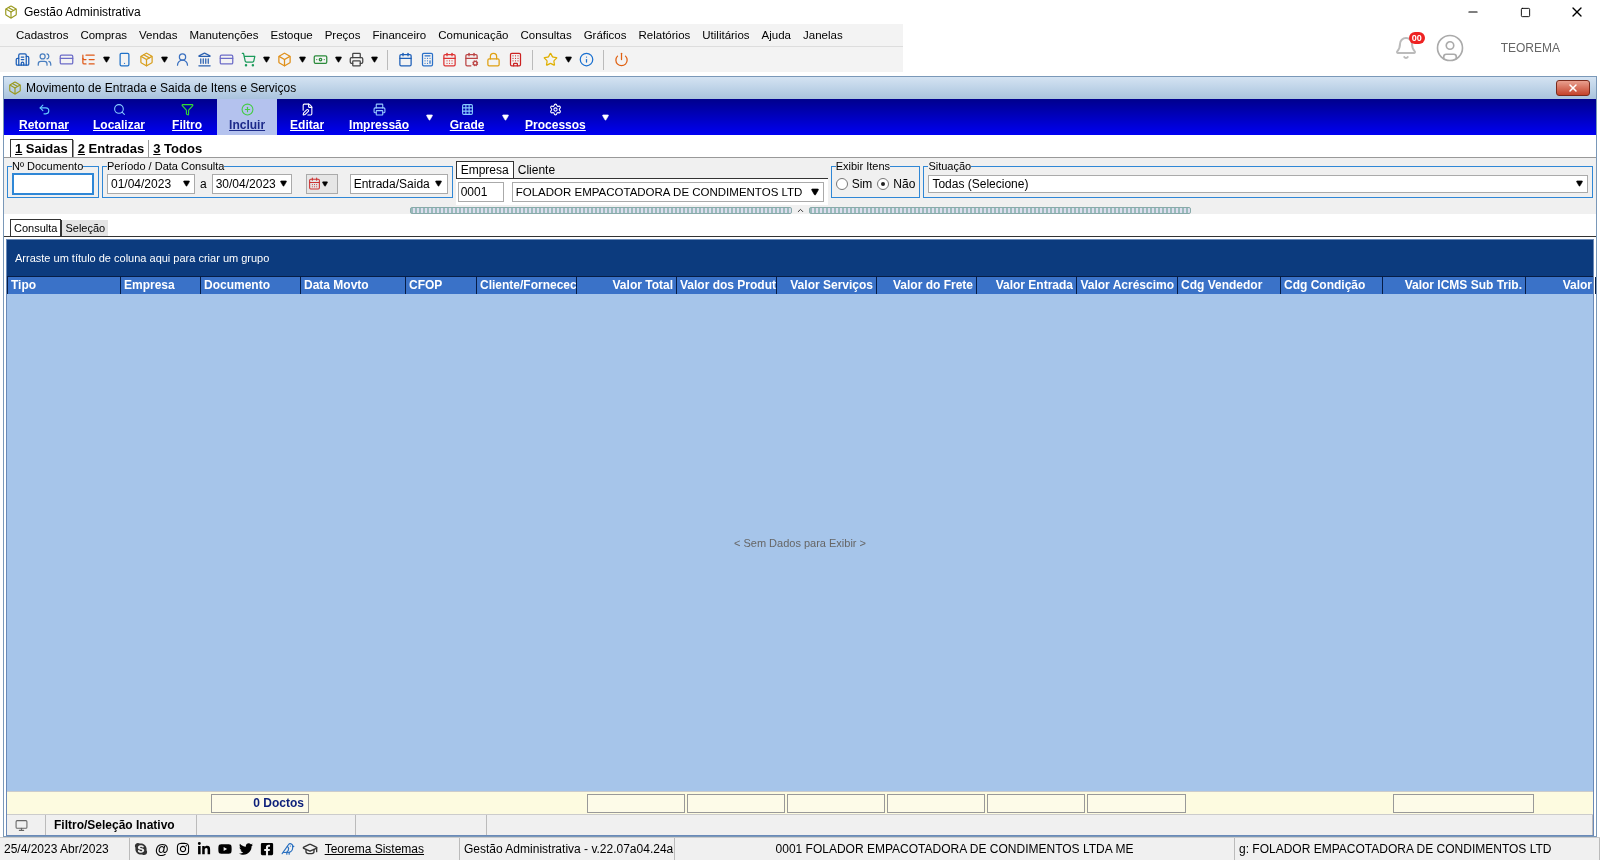 The width and height of the screenshot is (1600, 860). What do you see at coordinates (307, 117) in the screenshot?
I see `toolbar-button: Editar` at bounding box center [307, 117].